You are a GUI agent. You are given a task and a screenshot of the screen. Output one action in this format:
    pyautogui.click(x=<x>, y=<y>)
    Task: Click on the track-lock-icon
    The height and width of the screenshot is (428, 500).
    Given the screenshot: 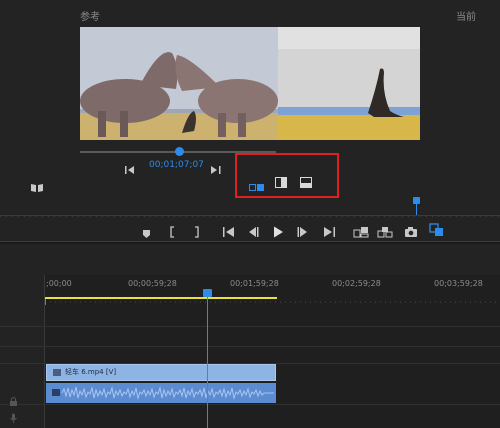 What is the action you would take?
    pyautogui.click(x=13, y=398)
    